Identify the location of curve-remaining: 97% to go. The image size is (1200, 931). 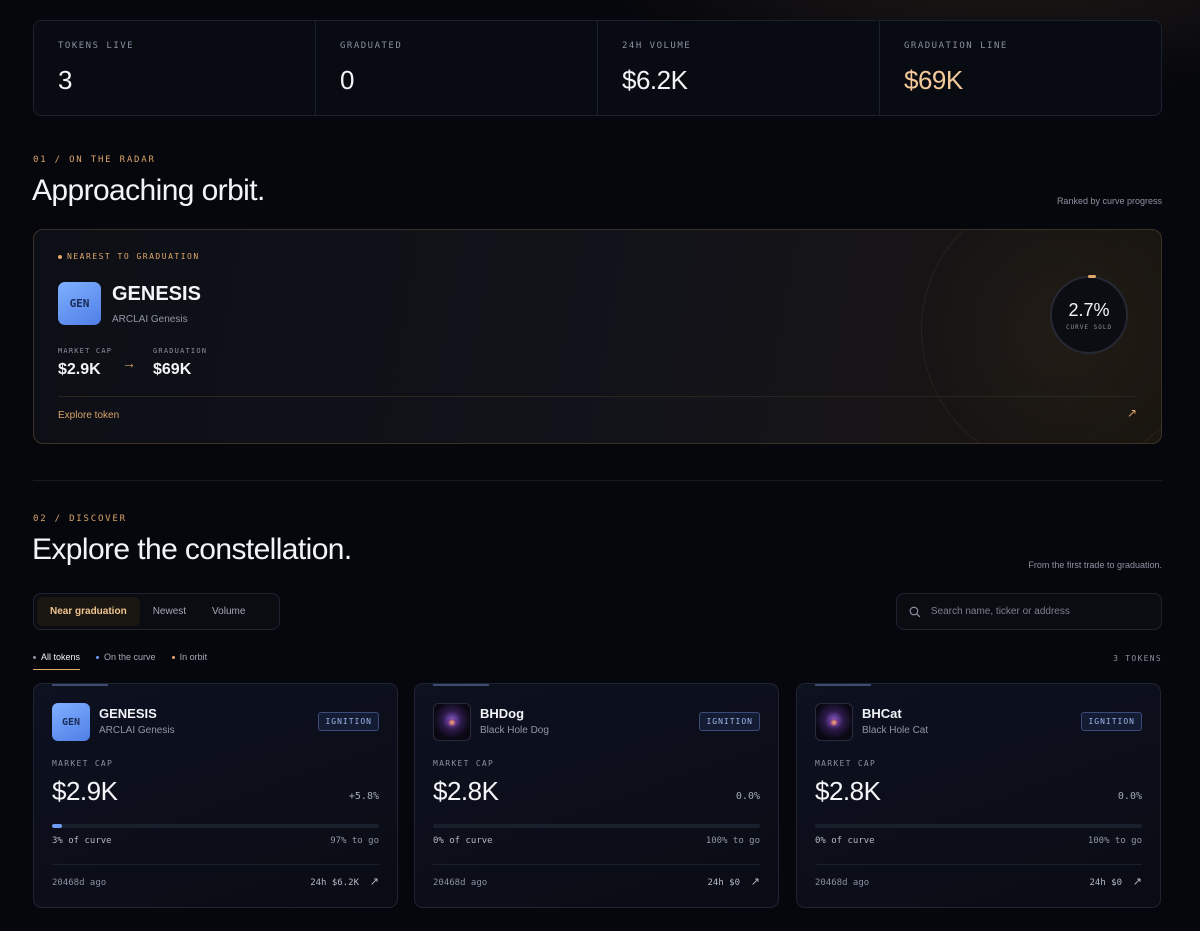
(354, 841).